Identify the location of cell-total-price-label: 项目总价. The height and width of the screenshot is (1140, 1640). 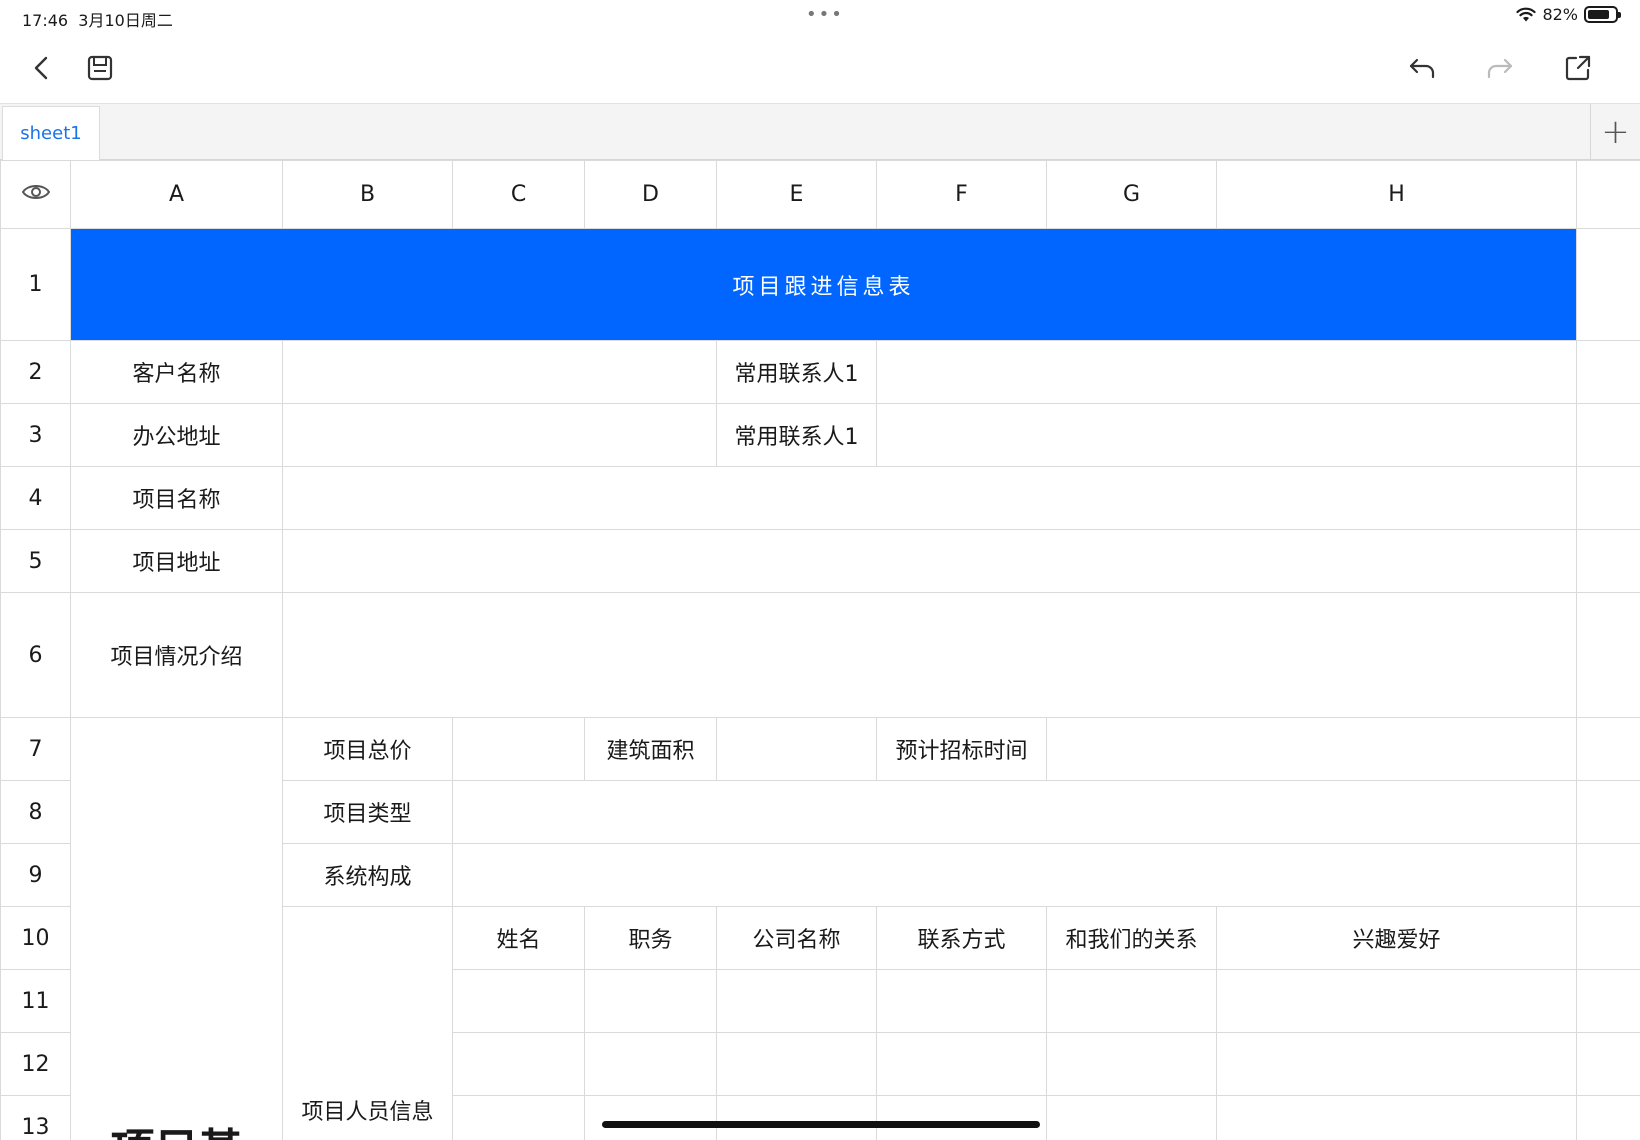
(367, 749).